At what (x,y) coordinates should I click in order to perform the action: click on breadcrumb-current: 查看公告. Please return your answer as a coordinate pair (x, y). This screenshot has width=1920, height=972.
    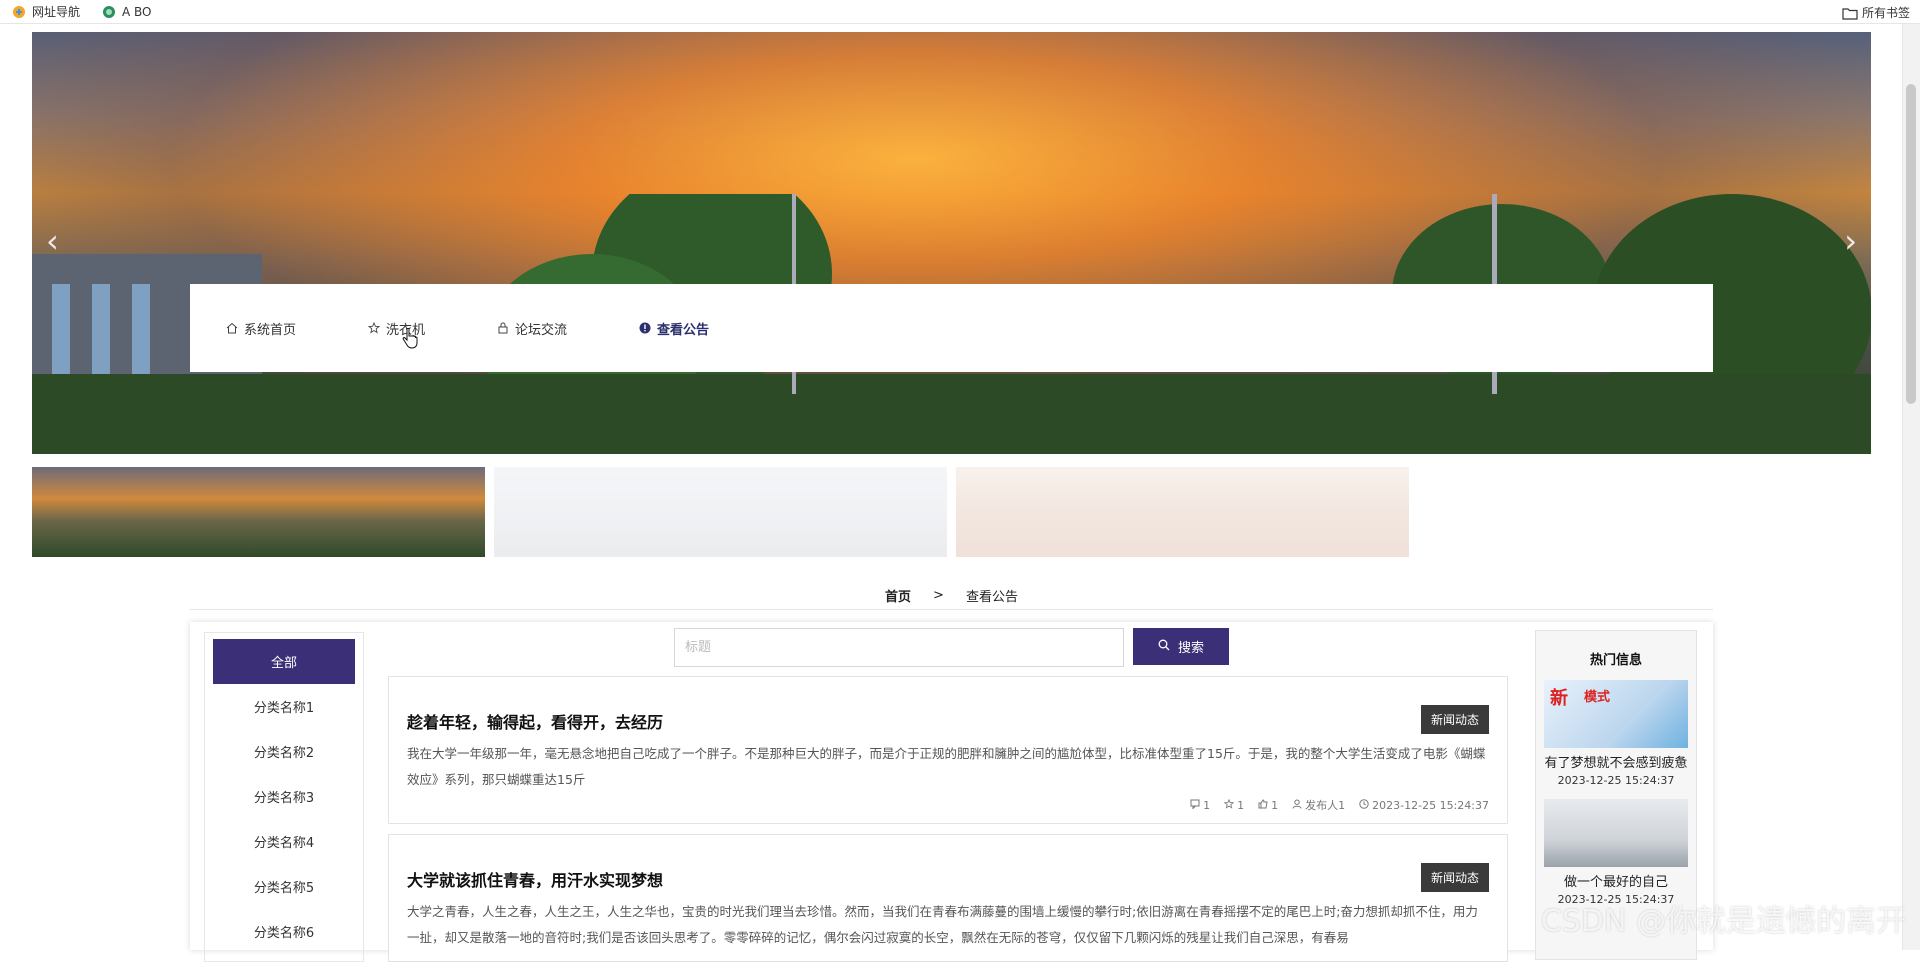
    Looking at the image, I should click on (991, 597).